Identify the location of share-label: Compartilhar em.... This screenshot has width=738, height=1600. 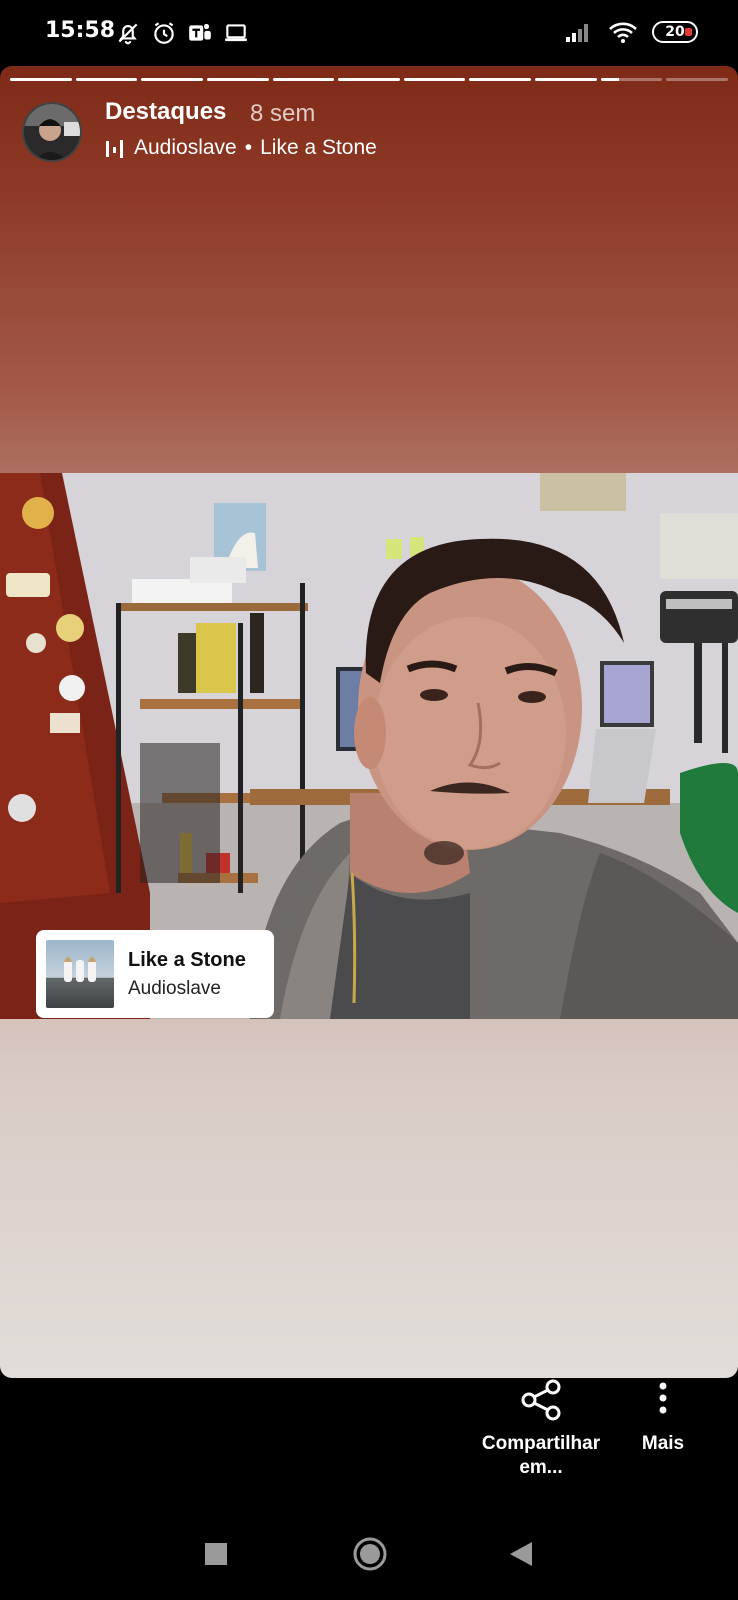
(541, 1455).